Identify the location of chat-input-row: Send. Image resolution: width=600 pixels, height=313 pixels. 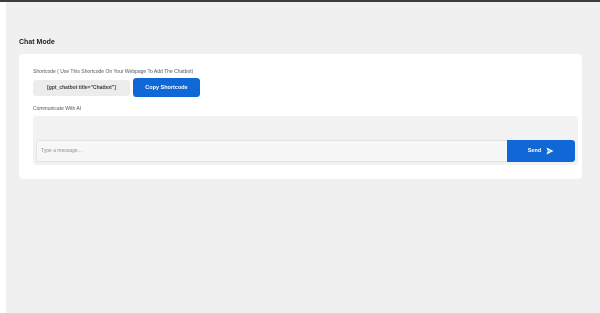
(305, 151).